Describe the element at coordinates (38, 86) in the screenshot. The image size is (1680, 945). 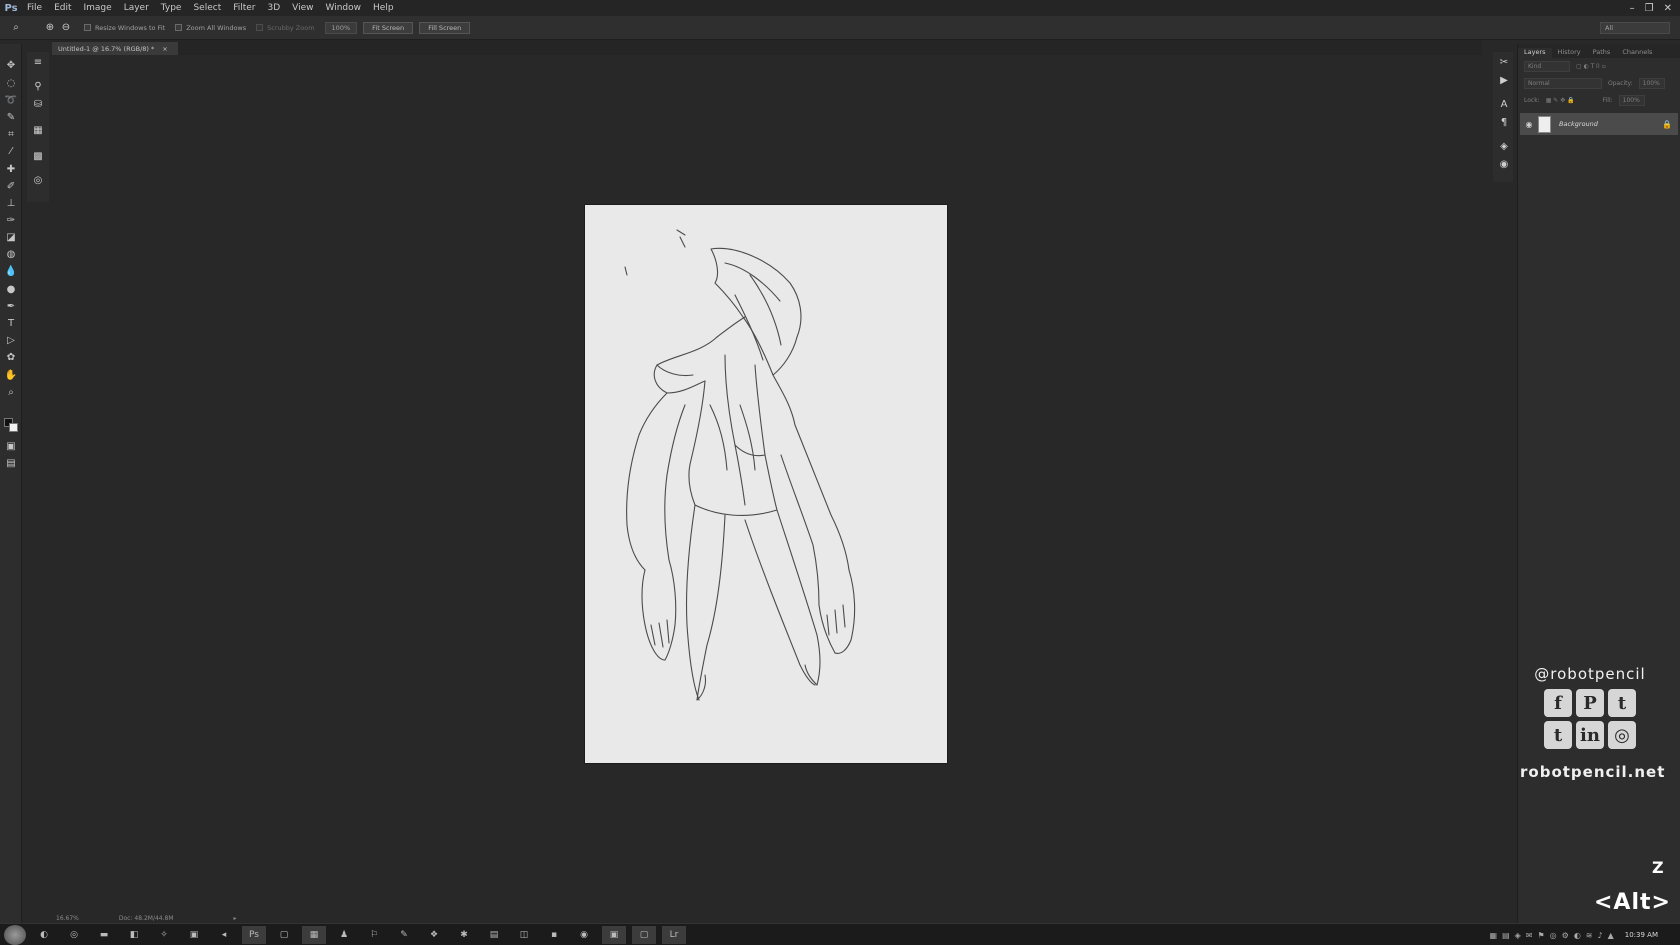
I see `brush-settings-icon: ⚲` at that location.